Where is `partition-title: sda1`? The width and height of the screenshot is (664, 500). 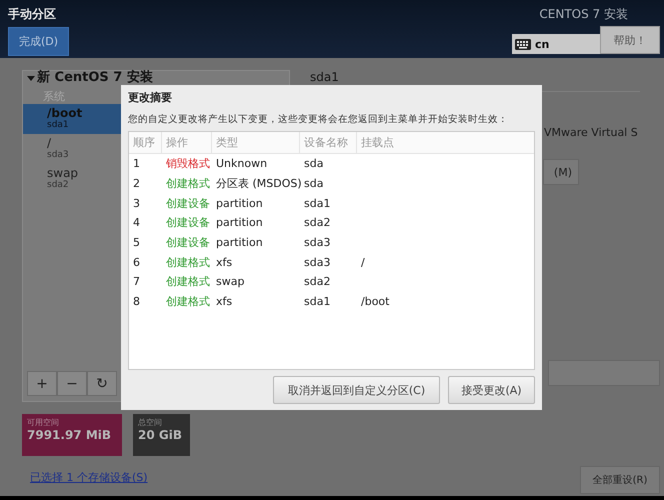
partition-title: sda1 is located at coordinates (324, 77).